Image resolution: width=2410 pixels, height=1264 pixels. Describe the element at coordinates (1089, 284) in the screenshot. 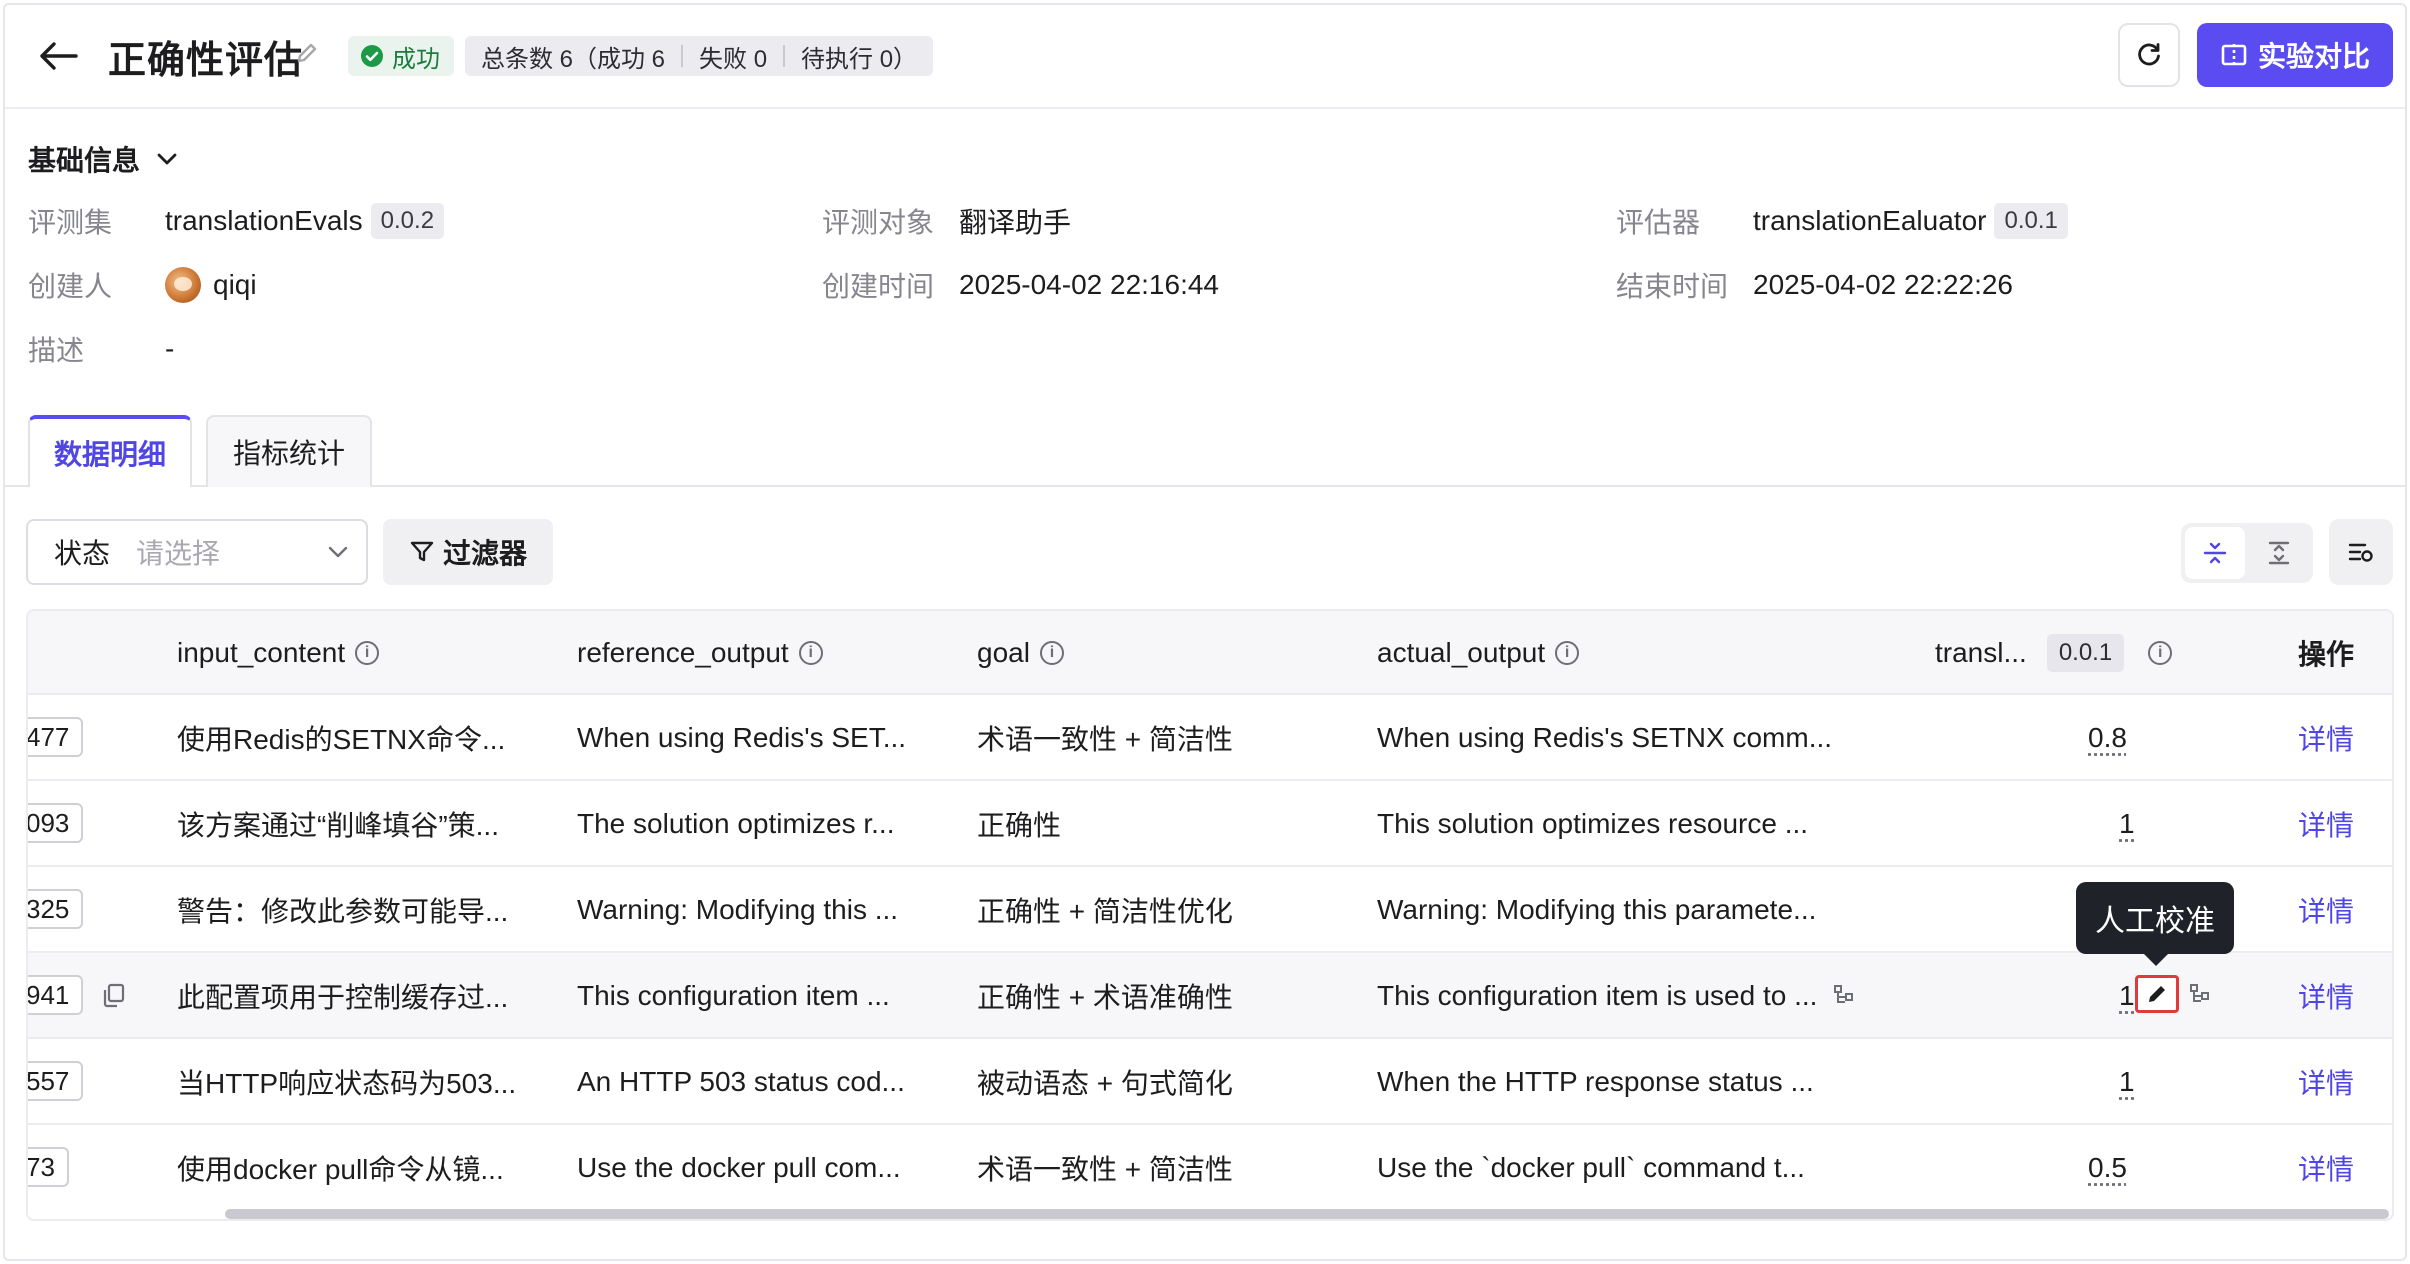

I see `created-time-value: 2025-04-02 22:16:44` at that location.